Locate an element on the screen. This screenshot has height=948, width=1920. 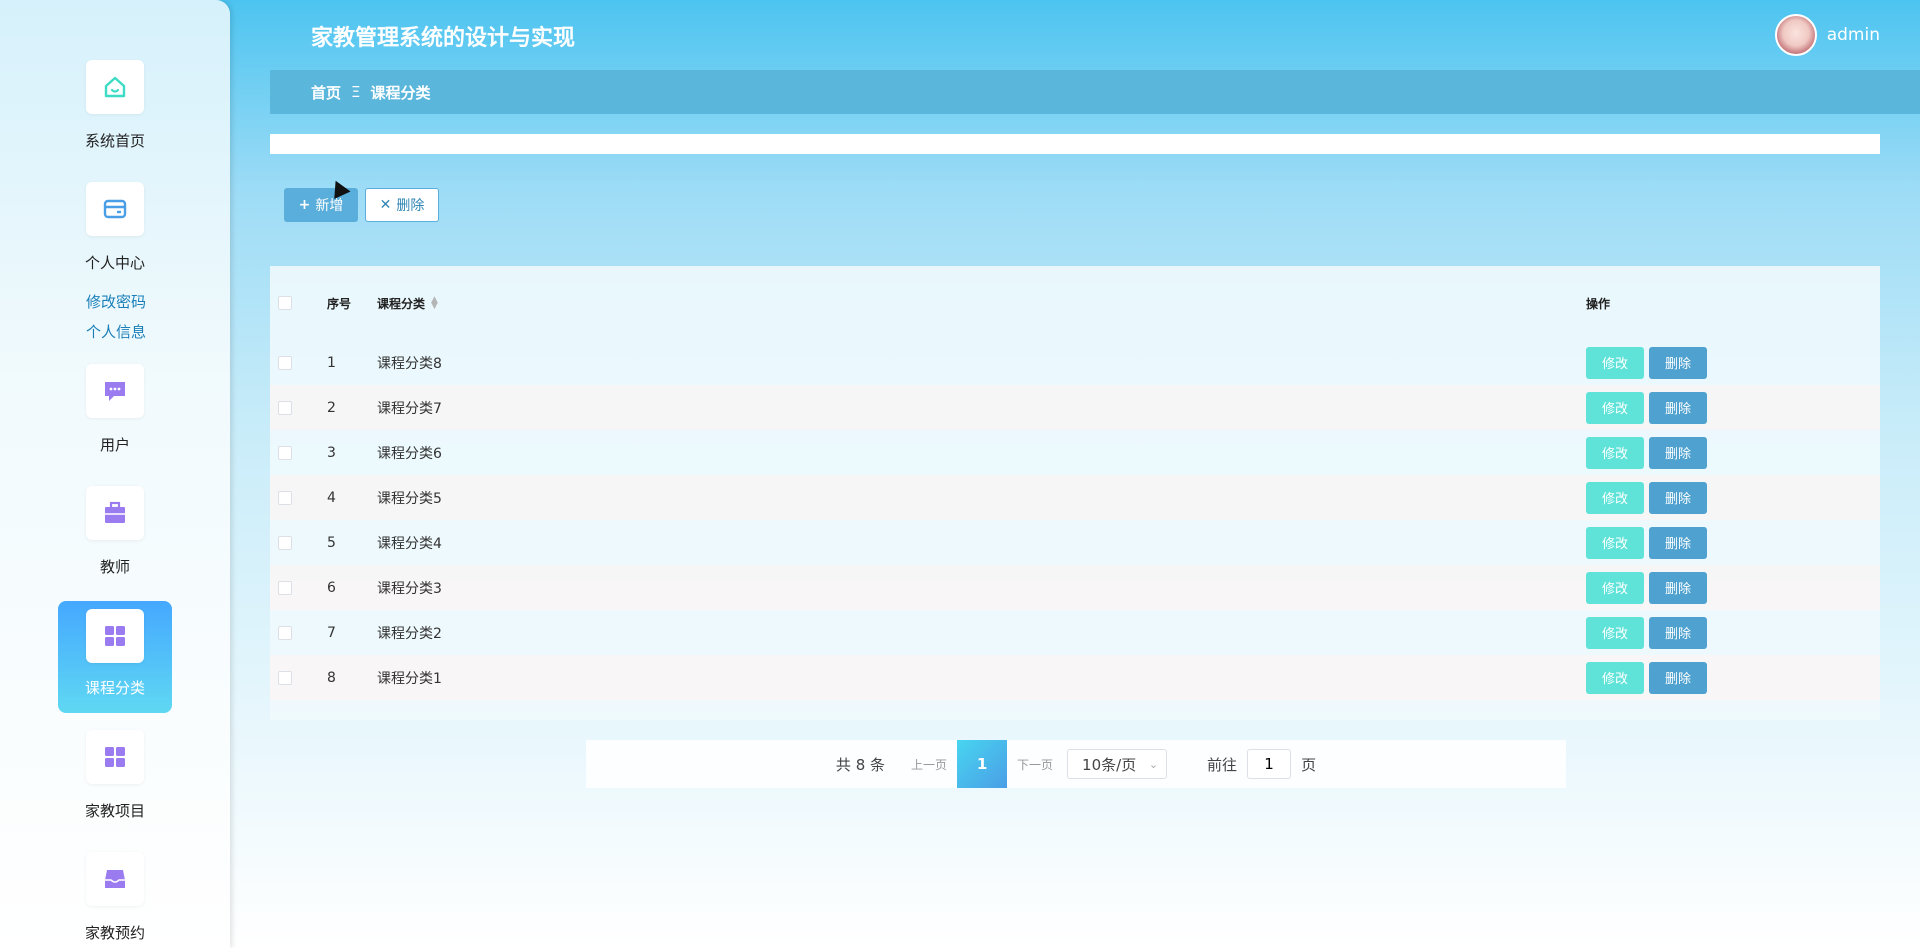
nav-label-teachers: 教师 is located at coordinates (114, 567).